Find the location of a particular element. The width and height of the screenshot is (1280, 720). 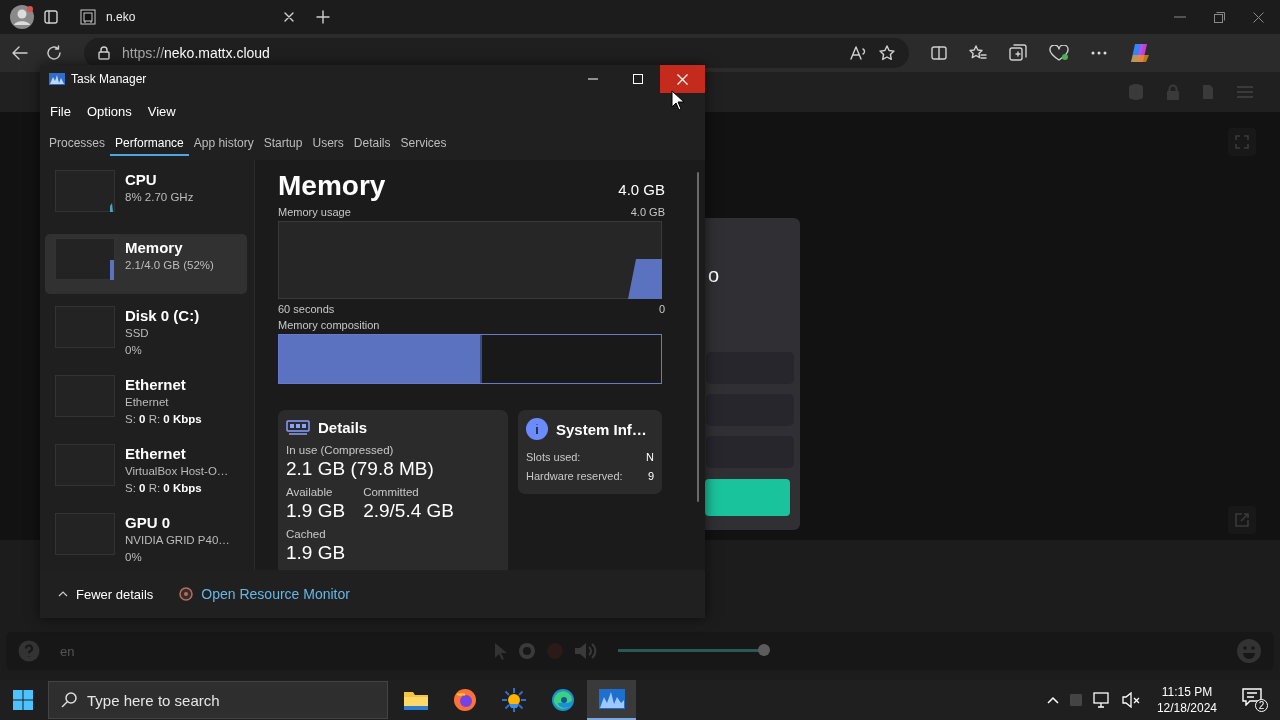

tab: Users is located at coordinates (328, 144).